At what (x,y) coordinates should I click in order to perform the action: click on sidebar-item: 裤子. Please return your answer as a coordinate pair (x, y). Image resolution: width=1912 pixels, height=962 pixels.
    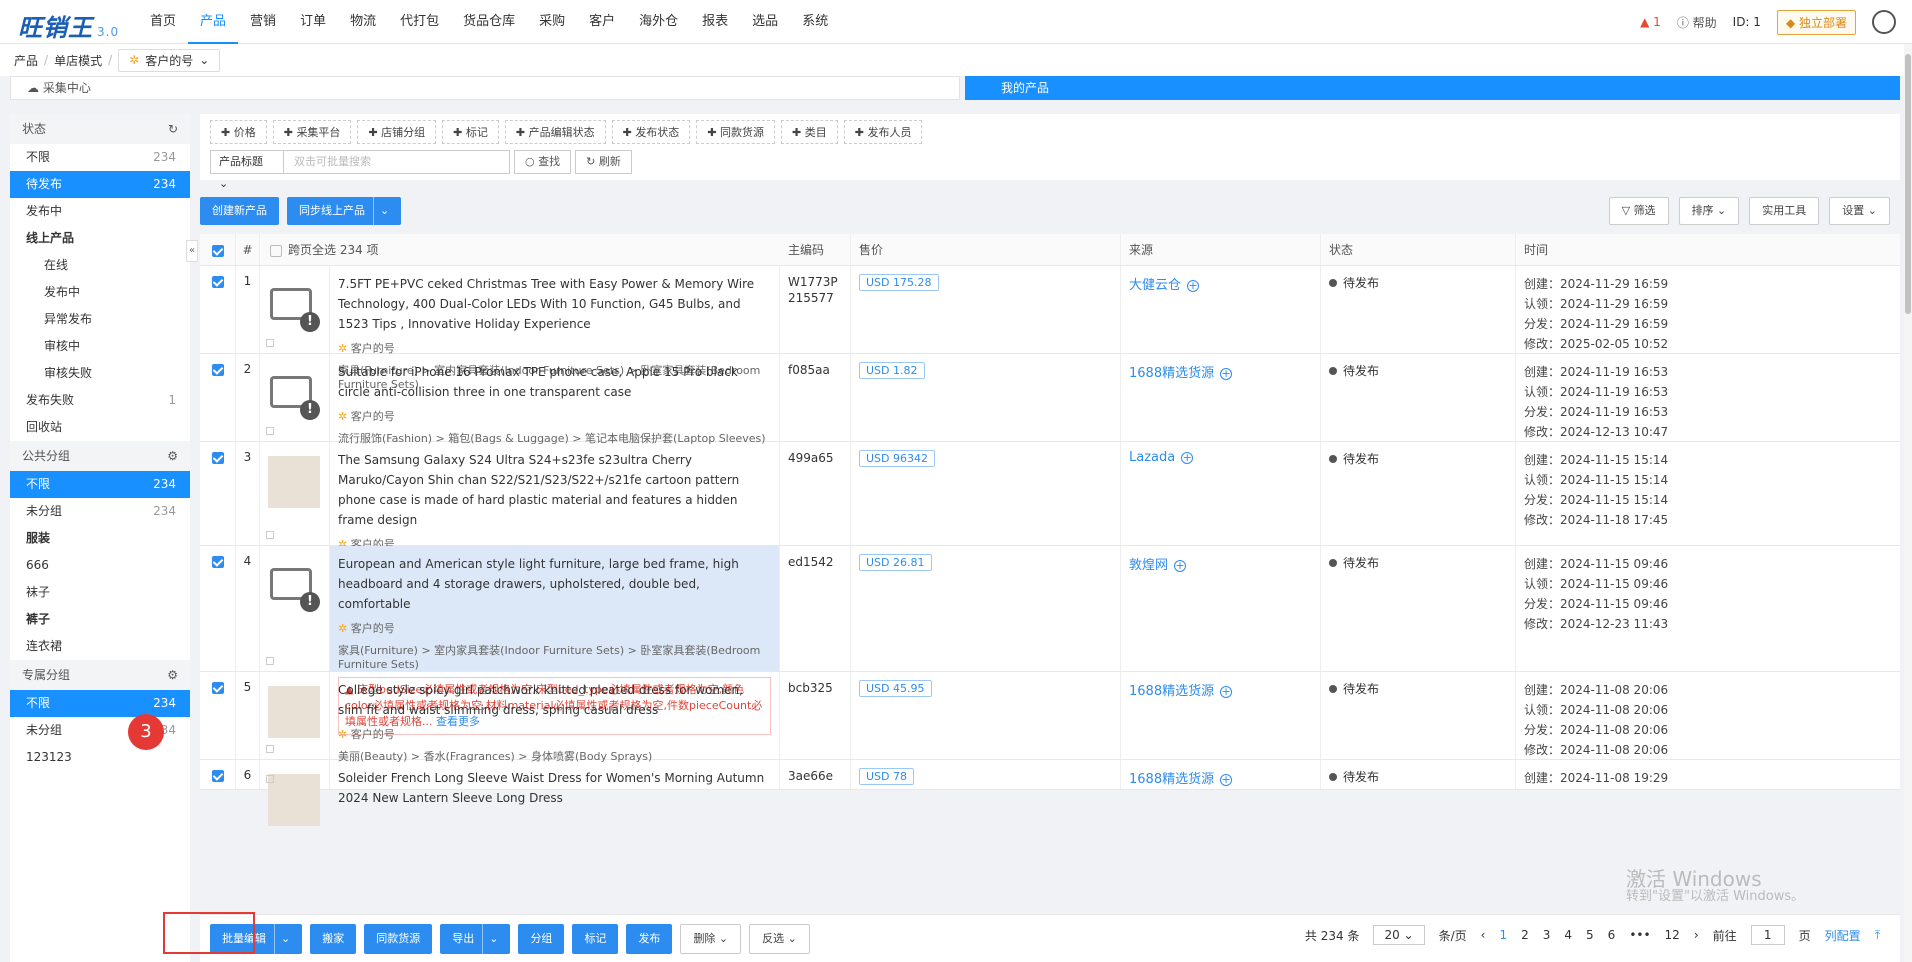
    Looking at the image, I should click on (100, 619).